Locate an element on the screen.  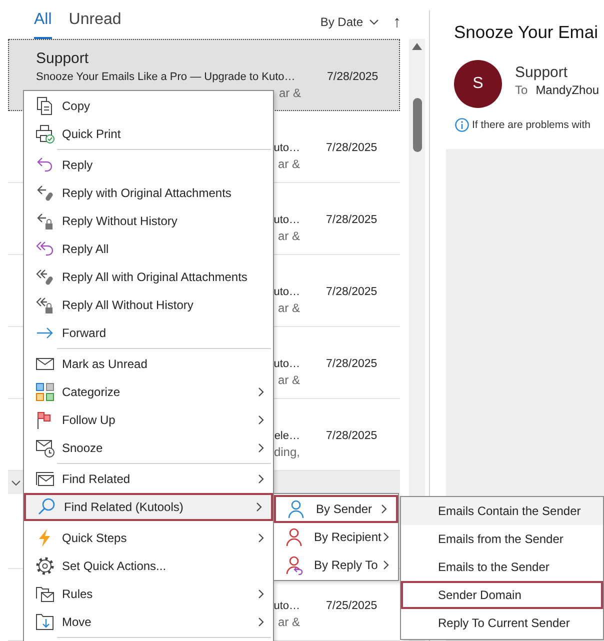
info-icon is located at coordinates (462, 125).